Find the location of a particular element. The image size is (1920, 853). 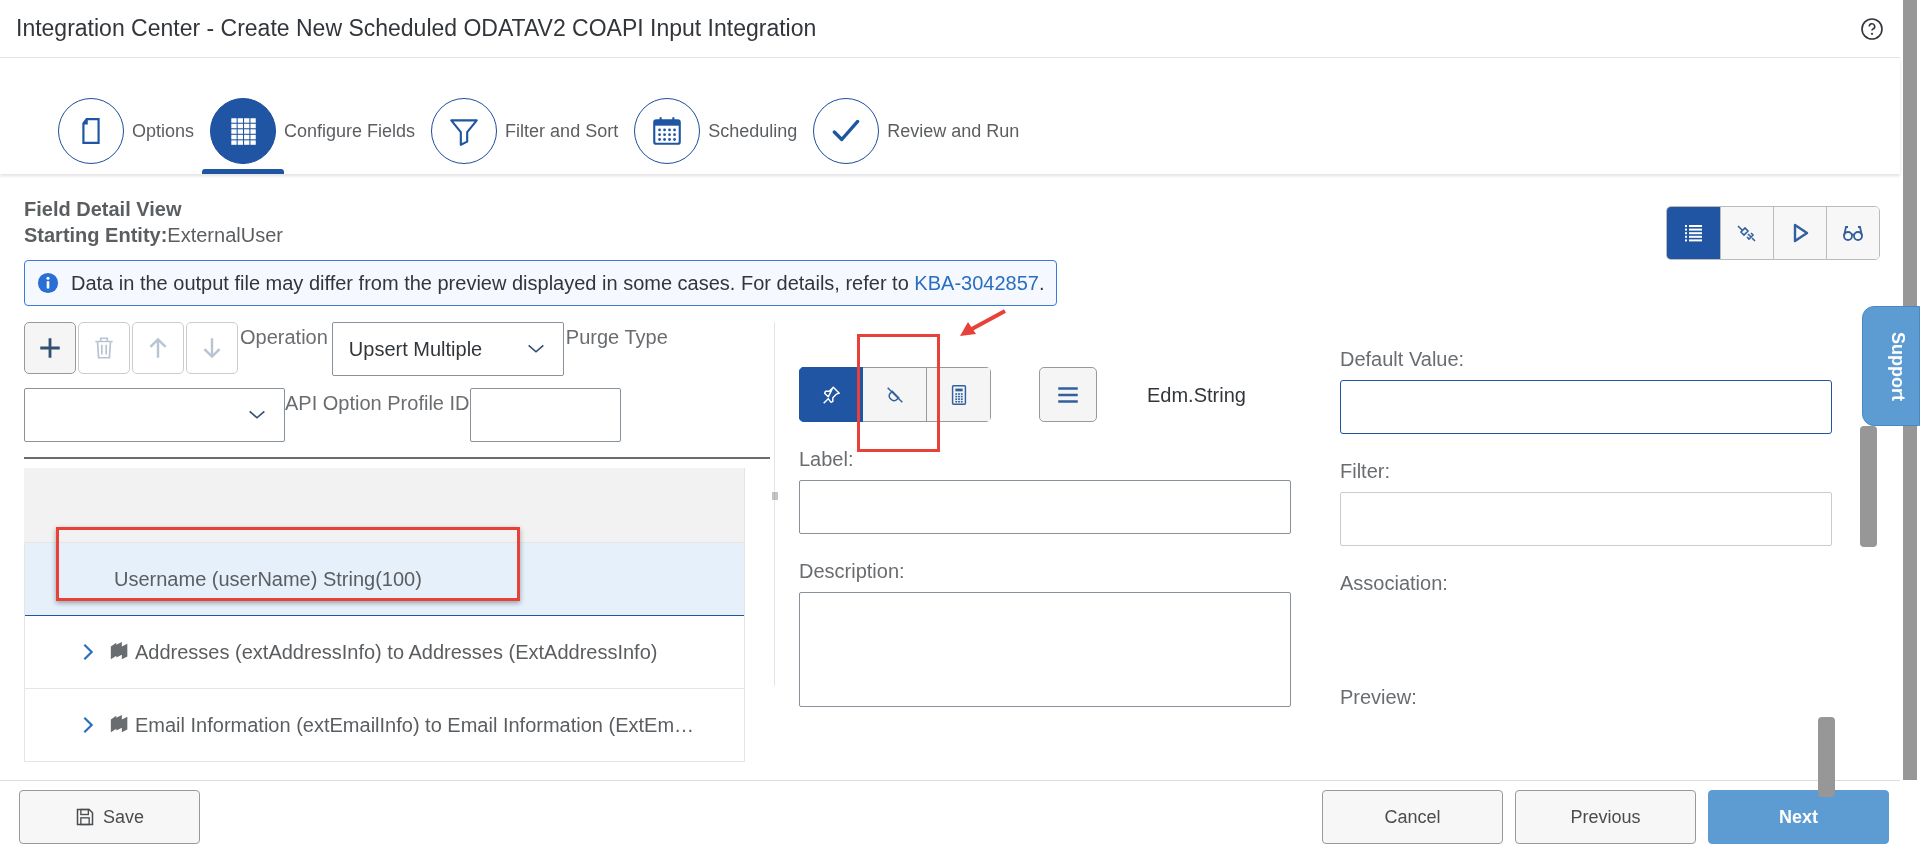

step-label: Review and Run is located at coordinates (953, 131).